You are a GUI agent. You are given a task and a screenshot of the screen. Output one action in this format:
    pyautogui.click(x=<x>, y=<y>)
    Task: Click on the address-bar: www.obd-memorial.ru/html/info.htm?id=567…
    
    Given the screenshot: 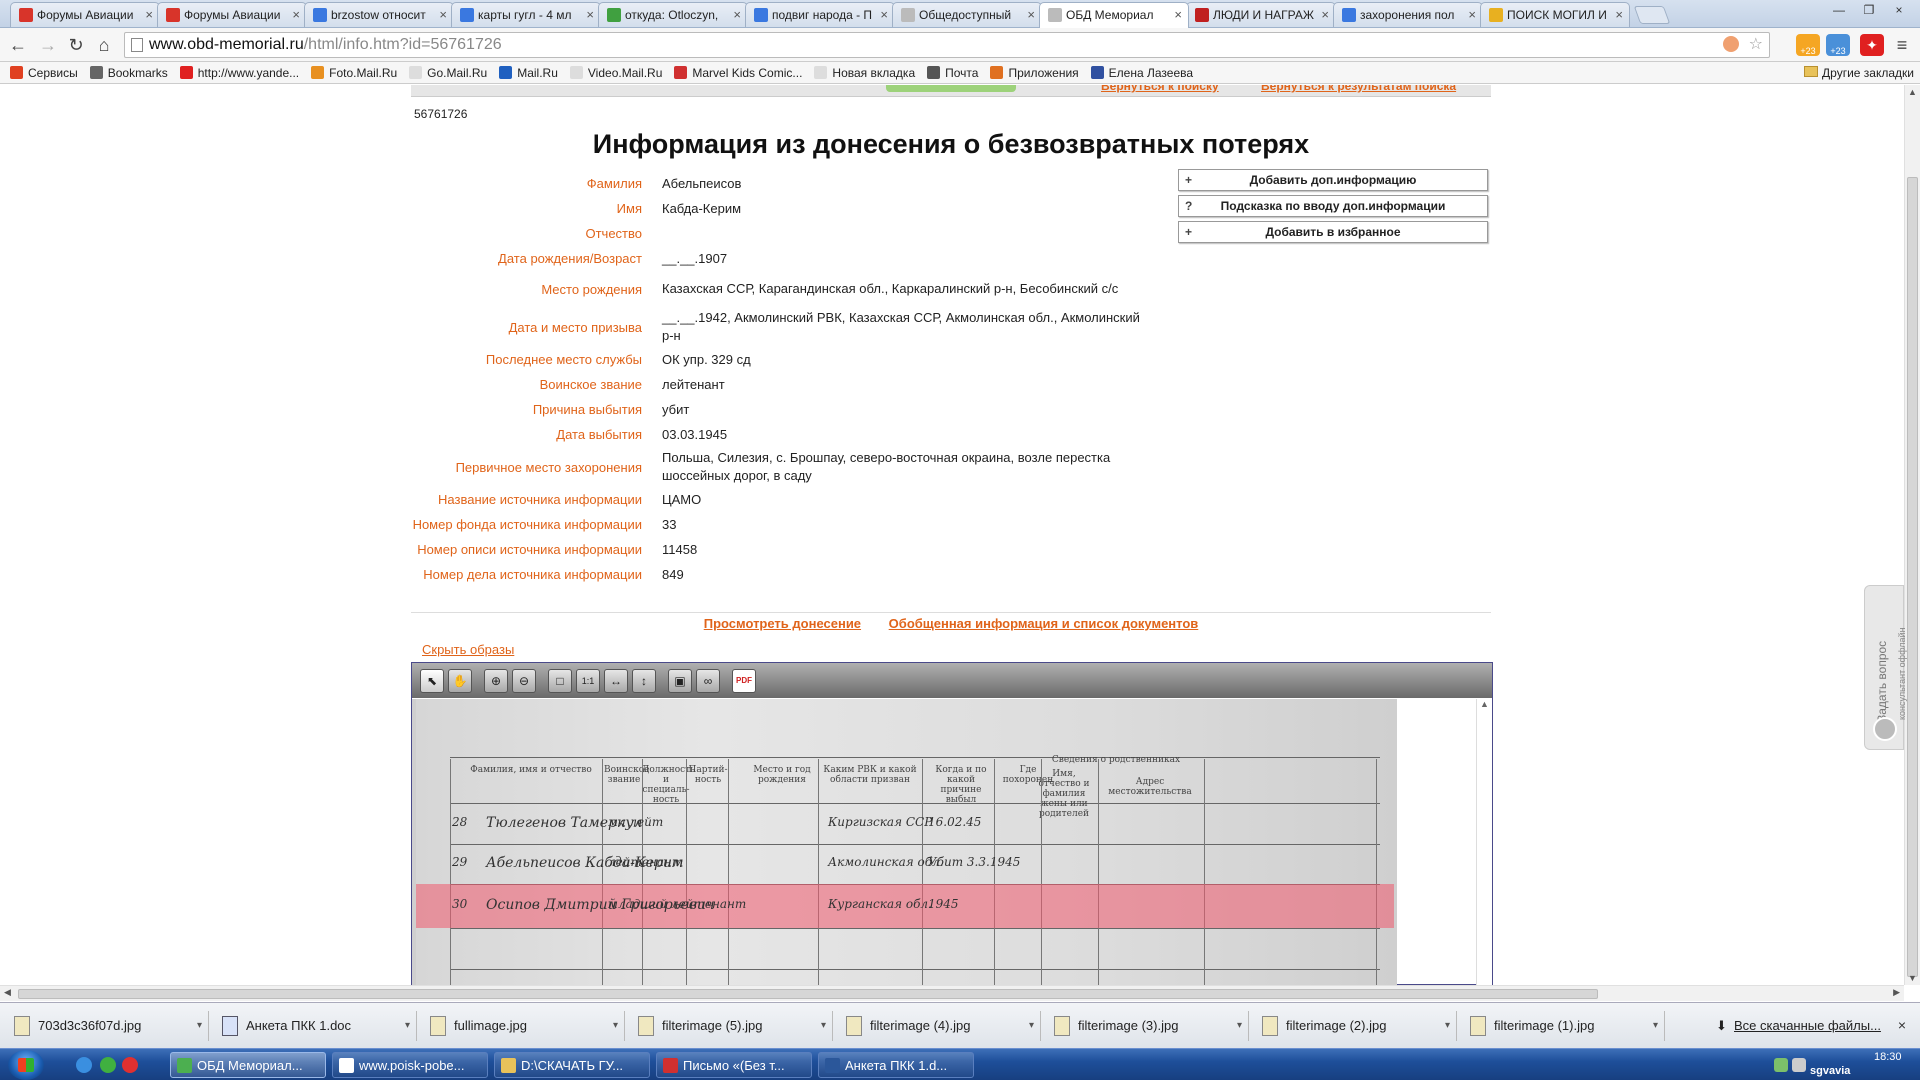 What is the action you would take?
    pyautogui.click(x=947, y=45)
    